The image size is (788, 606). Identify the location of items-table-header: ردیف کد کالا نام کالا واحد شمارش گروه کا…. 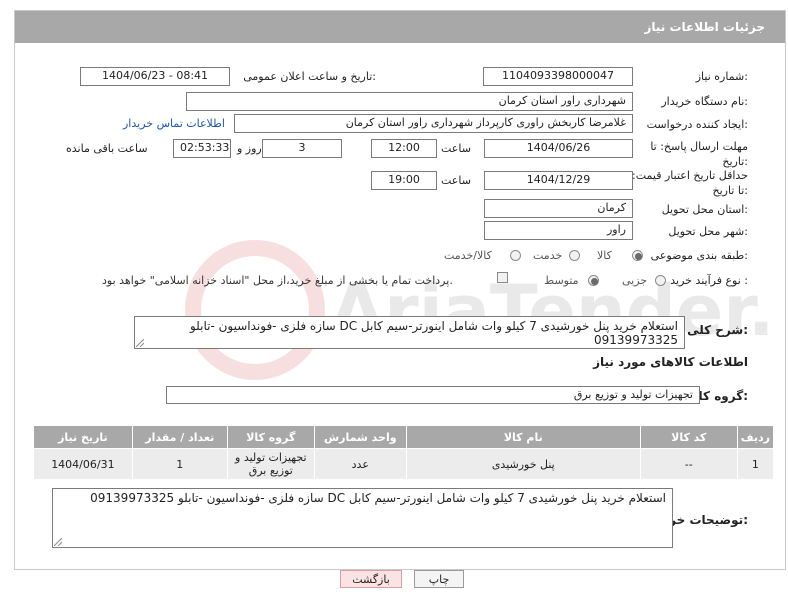
(404, 437).